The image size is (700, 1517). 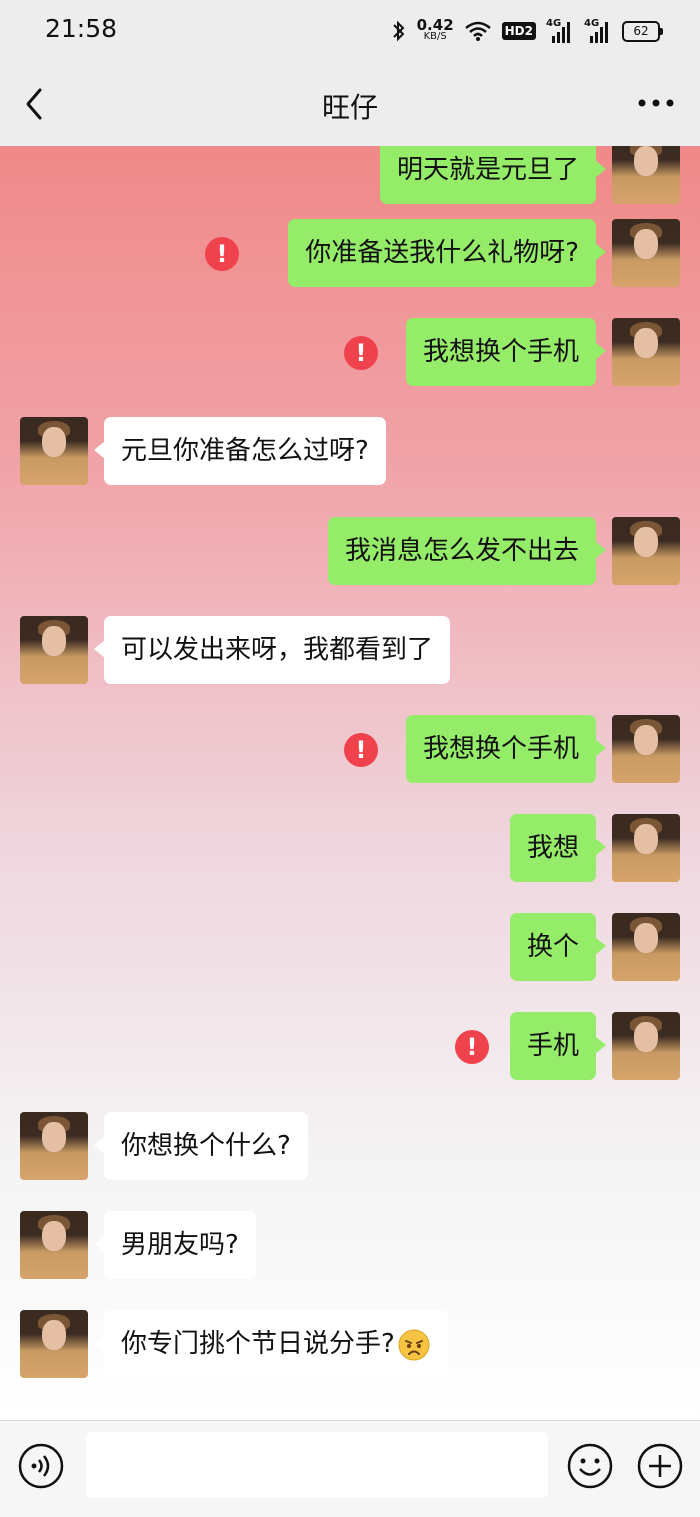 I want to click on battery-icon: 62, so click(x=642, y=31).